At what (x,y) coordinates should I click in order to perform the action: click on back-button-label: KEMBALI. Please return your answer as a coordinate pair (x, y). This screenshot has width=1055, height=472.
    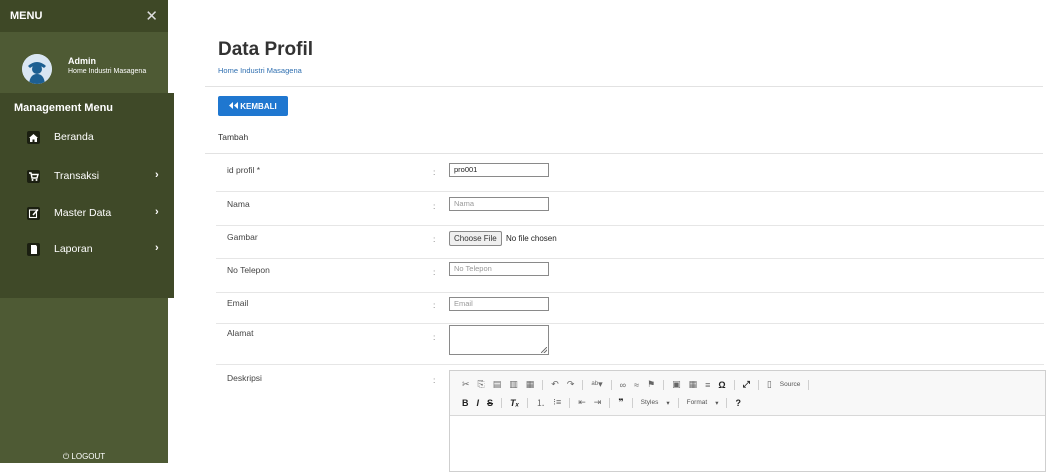
    Looking at the image, I should click on (258, 106).